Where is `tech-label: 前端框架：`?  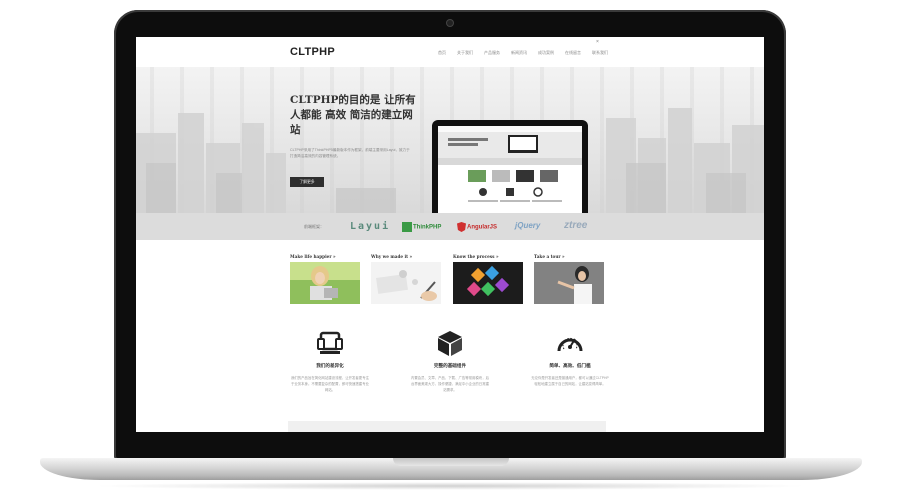 tech-label: 前端框架： is located at coordinates (314, 226).